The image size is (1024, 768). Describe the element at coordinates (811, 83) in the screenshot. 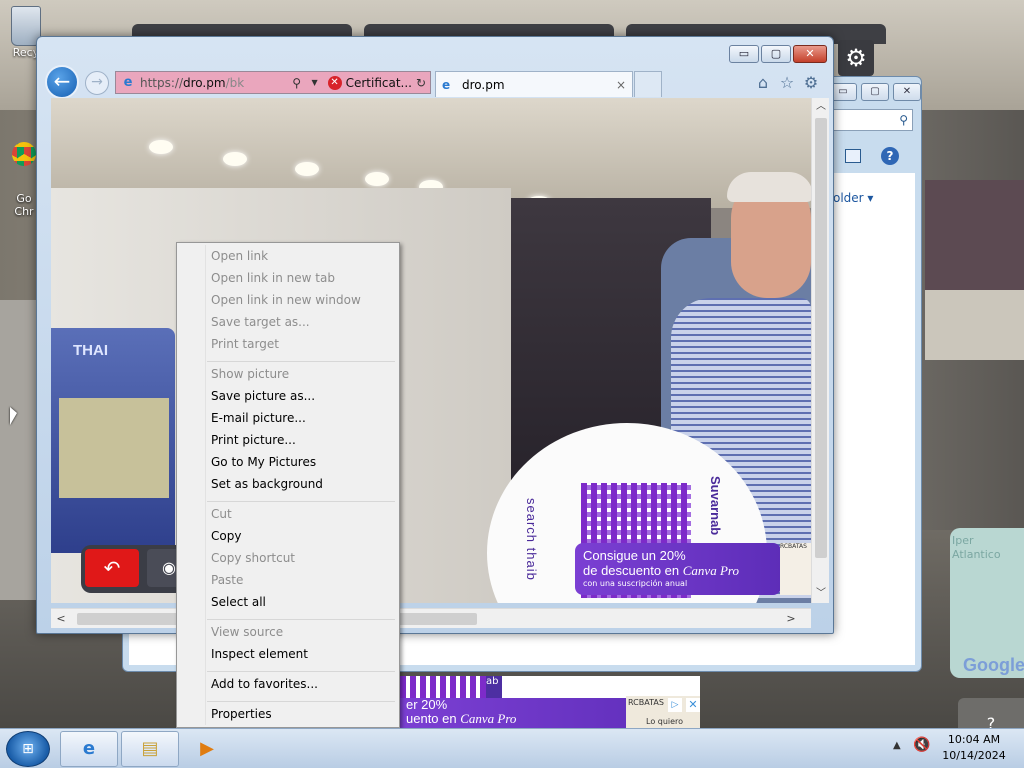

I see `settings-gear-icon: ⚙` at that location.